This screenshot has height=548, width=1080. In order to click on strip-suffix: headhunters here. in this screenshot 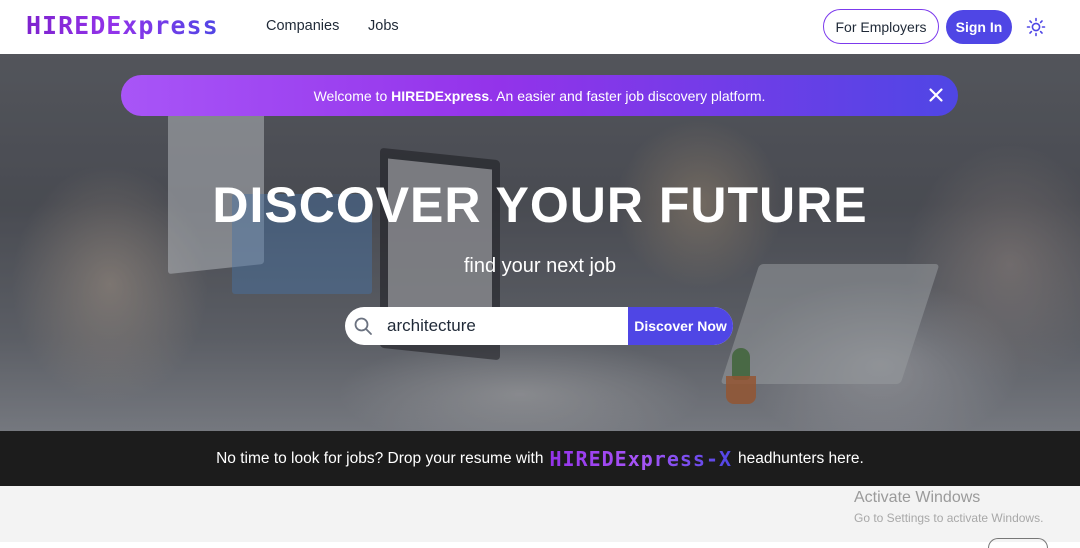, I will do `click(801, 458)`.